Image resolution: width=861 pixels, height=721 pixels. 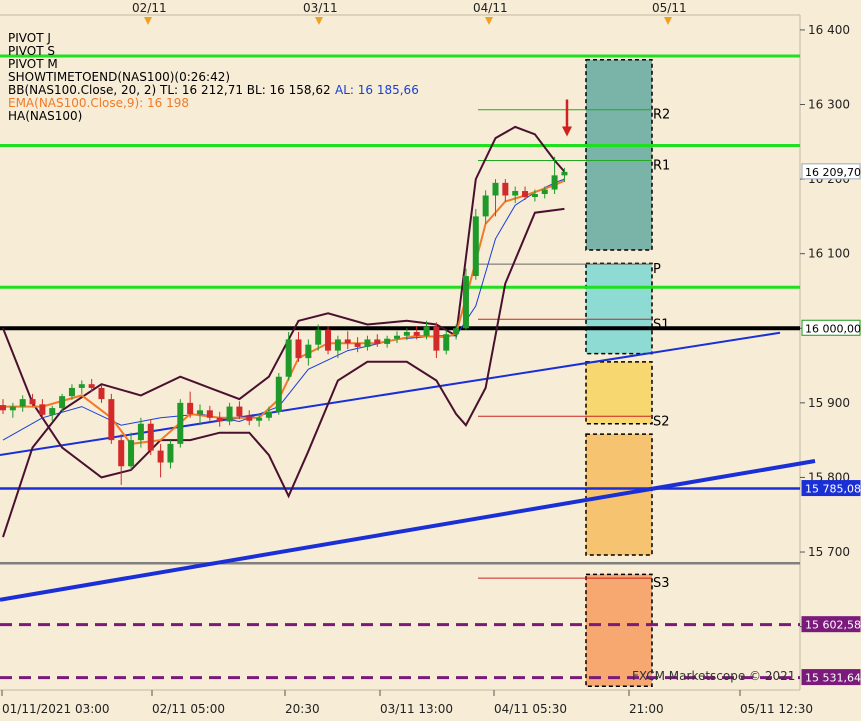 What do you see at coordinates (661, 583) in the screenshot?
I see `pivot-label-s3: S3` at bounding box center [661, 583].